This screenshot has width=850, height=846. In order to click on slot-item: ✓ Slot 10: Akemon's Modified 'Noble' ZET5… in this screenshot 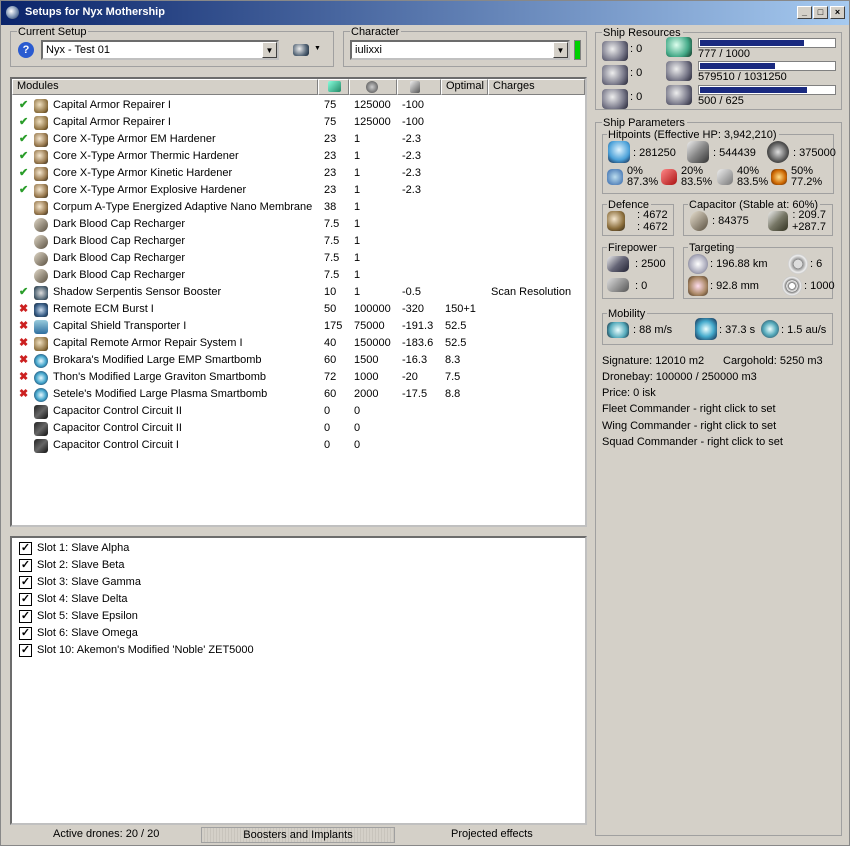, I will do `click(298, 650)`.